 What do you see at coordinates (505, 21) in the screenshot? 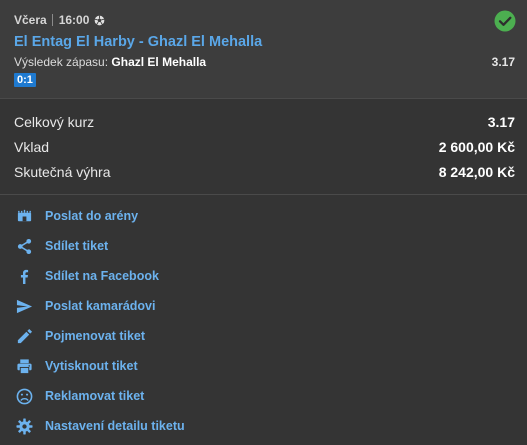
I see `check-circle-icon` at bounding box center [505, 21].